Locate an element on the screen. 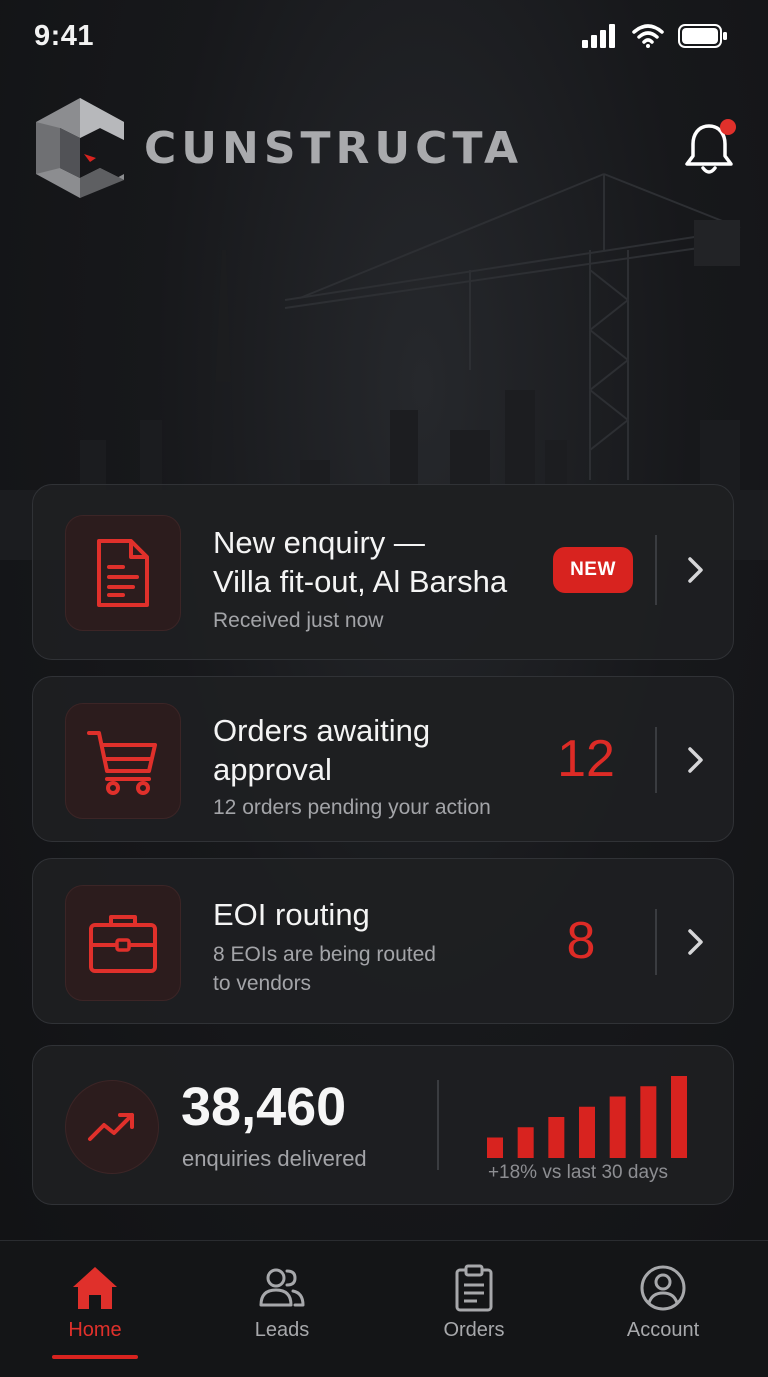 Image resolution: width=768 pixels, height=1377 pixels. active-tab-indicator is located at coordinates (95, 1357).